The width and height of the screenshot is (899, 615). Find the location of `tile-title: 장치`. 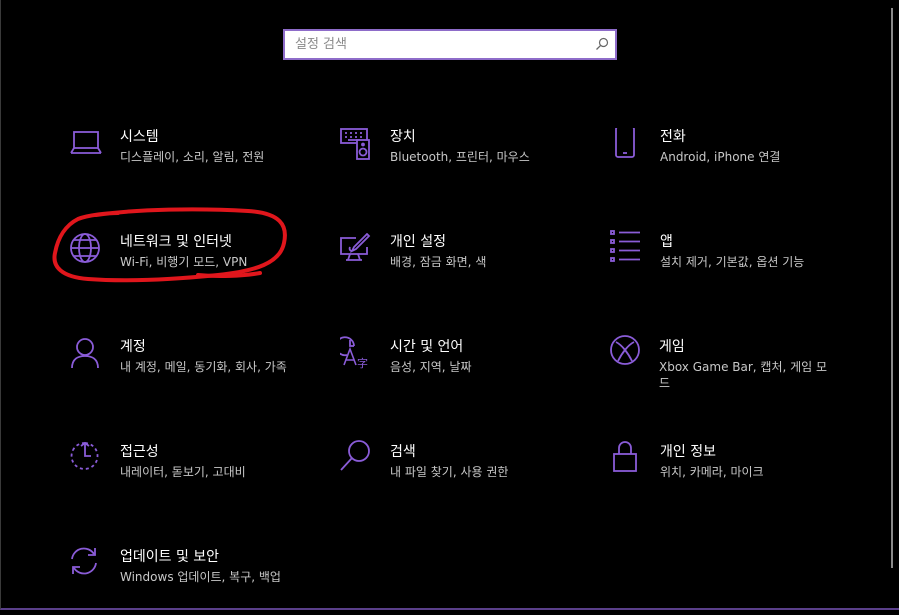

tile-title: 장치 is located at coordinates (403, 137).